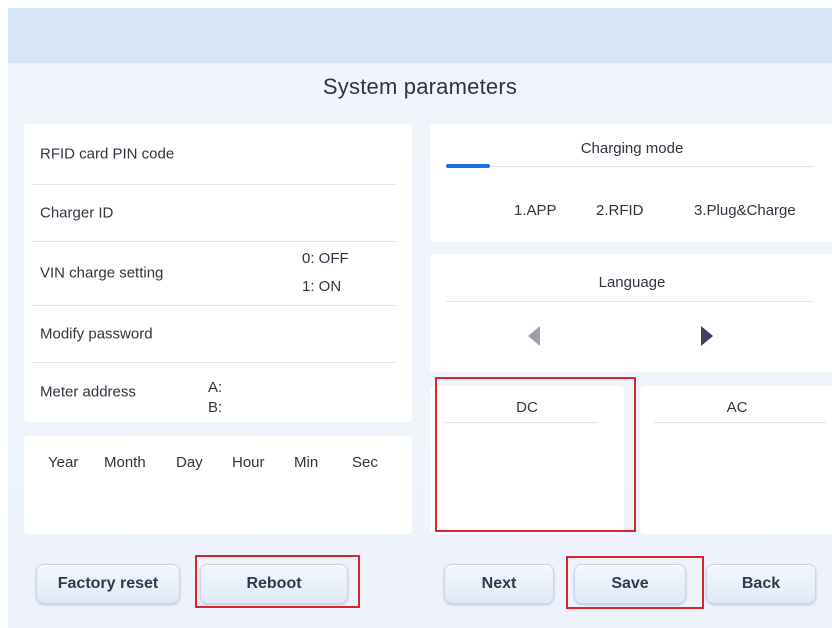 The width and height of the screenshot is (832, 628). What do you see at coordinates (125, 462) in the screenshot?
I see `month-field: Month` at bounding box center [125, 462].